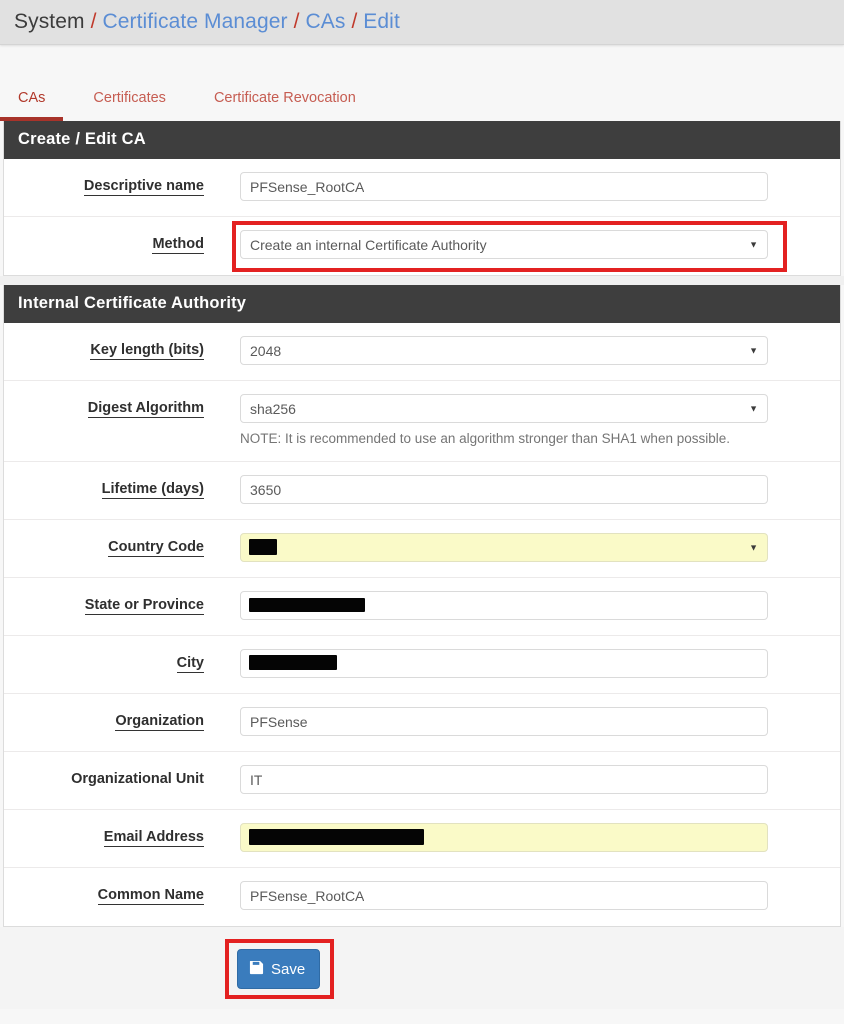  Describe the element at coordinates (504, 606) in the screenshot. I see `state-or-province-input` at that location.